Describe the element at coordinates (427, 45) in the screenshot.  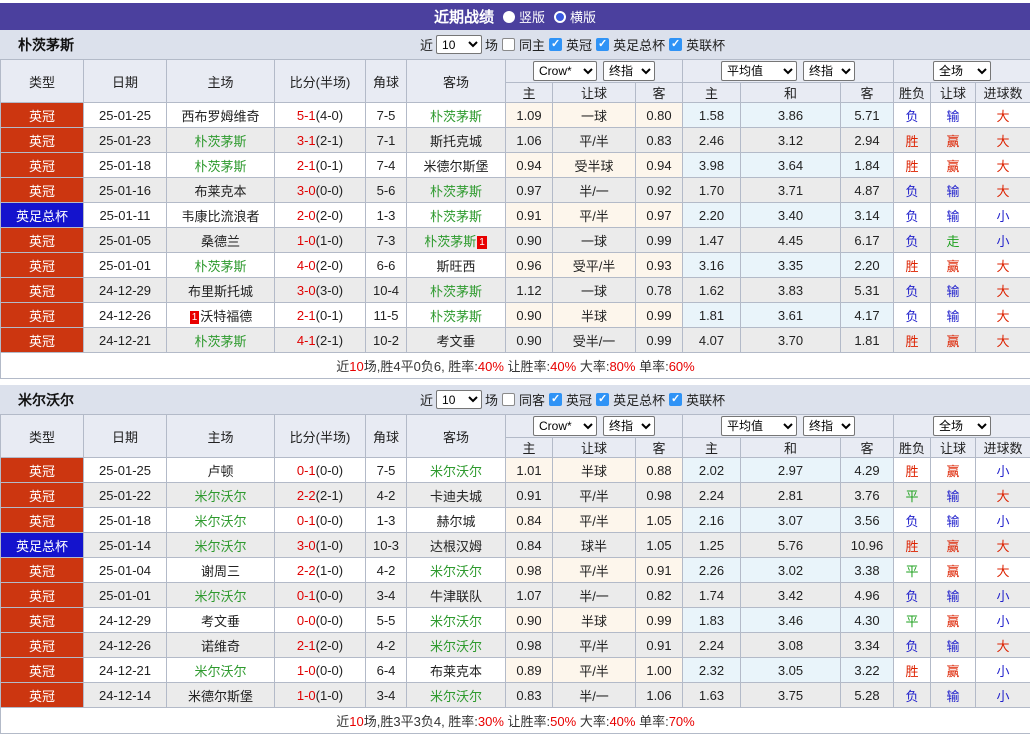
I see `near-label: 近` at that location.